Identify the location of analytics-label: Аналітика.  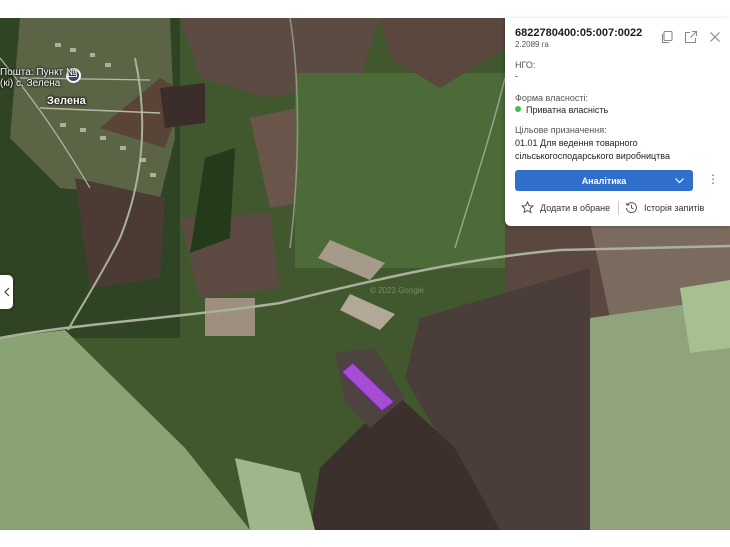
(604, 180).